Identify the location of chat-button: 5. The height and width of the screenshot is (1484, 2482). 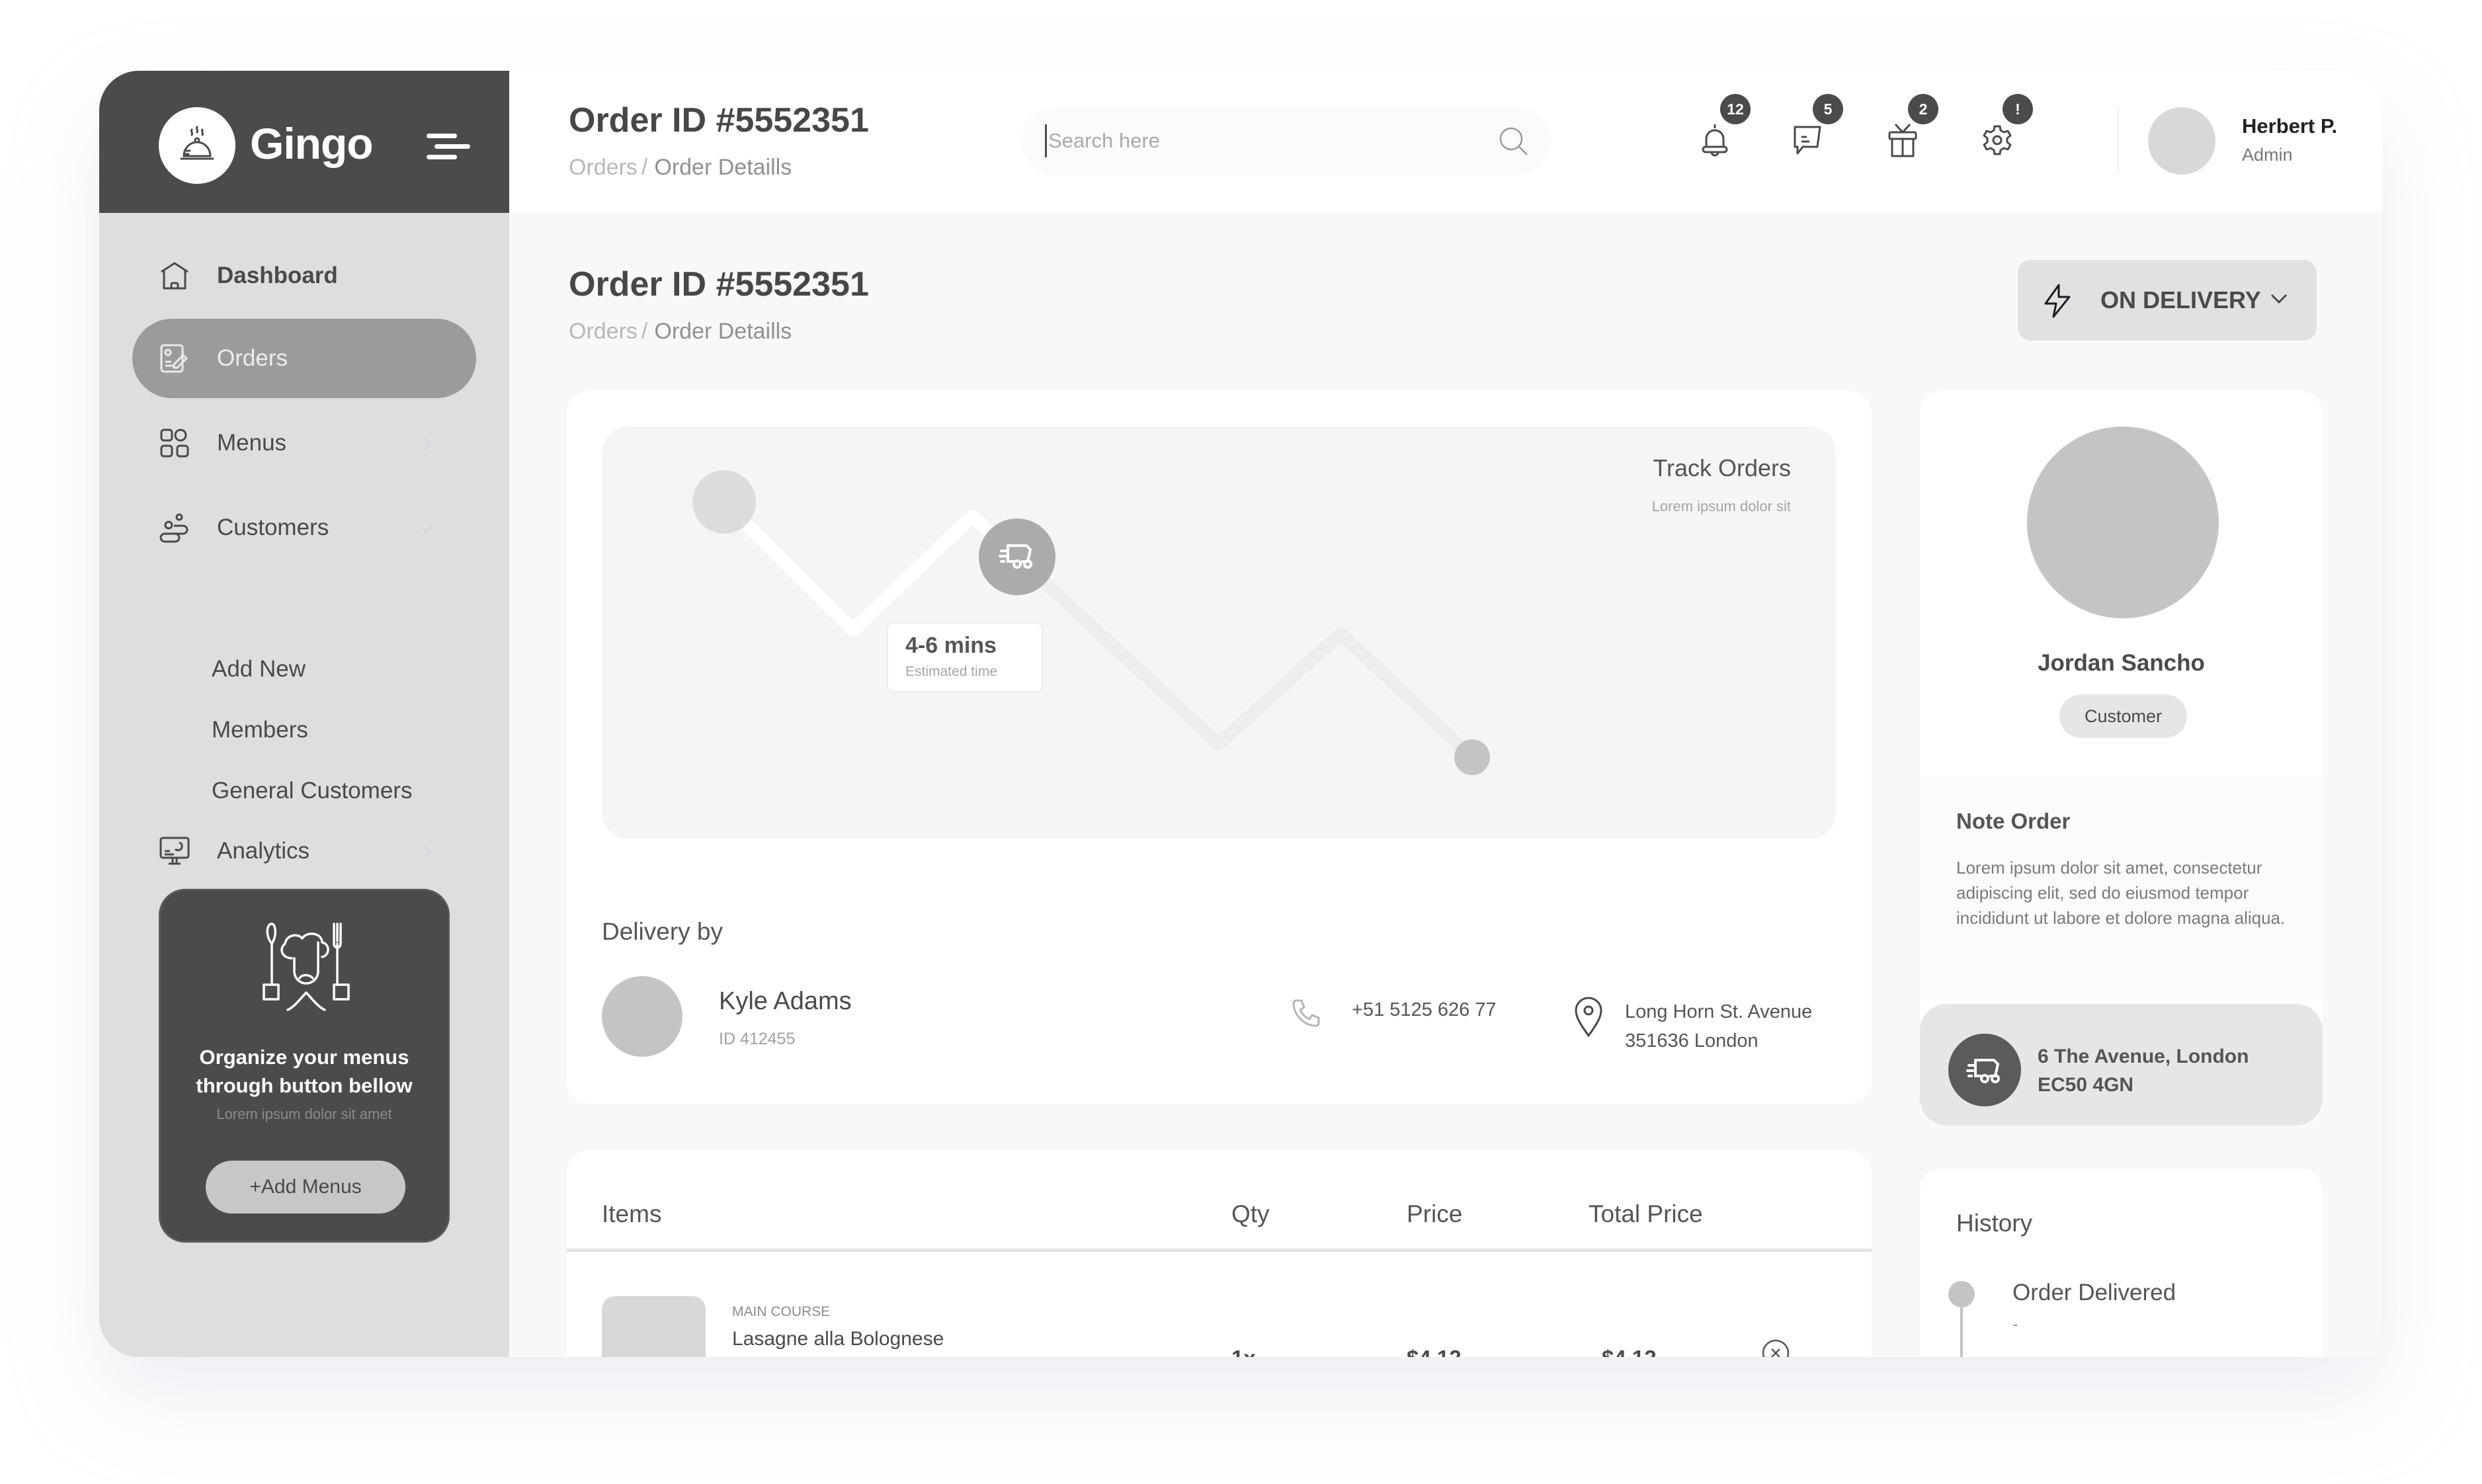
(1816, 127).